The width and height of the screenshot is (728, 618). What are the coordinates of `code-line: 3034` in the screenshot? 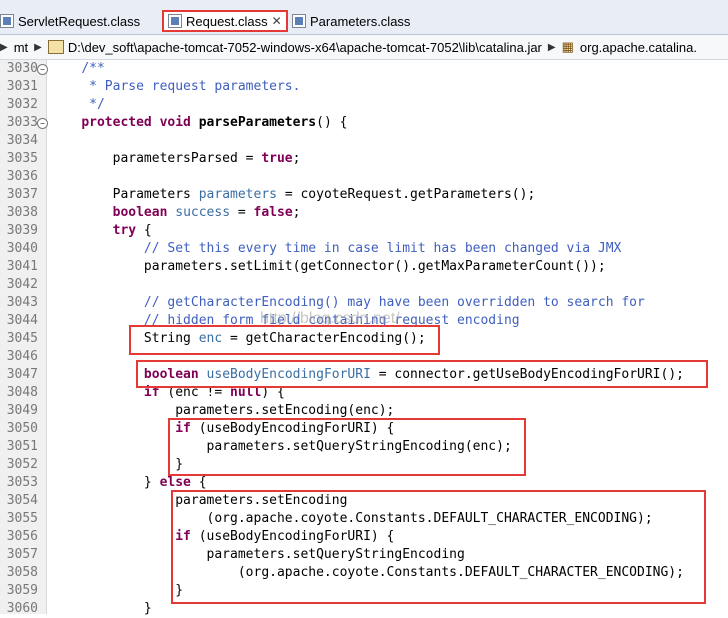 It's located at (364, 141).